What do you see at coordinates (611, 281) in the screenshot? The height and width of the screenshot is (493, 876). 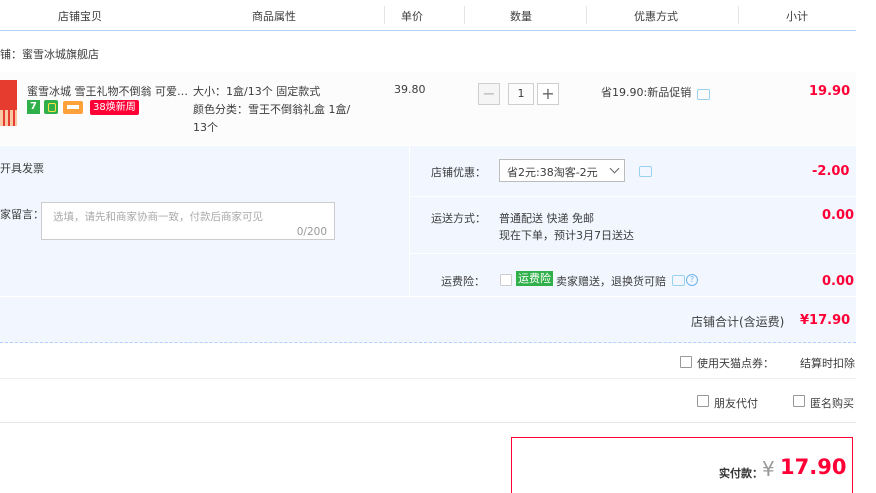 I see `insurance-desc: 卖家赠送，退换货可赔` at bounding box center [611, 281].